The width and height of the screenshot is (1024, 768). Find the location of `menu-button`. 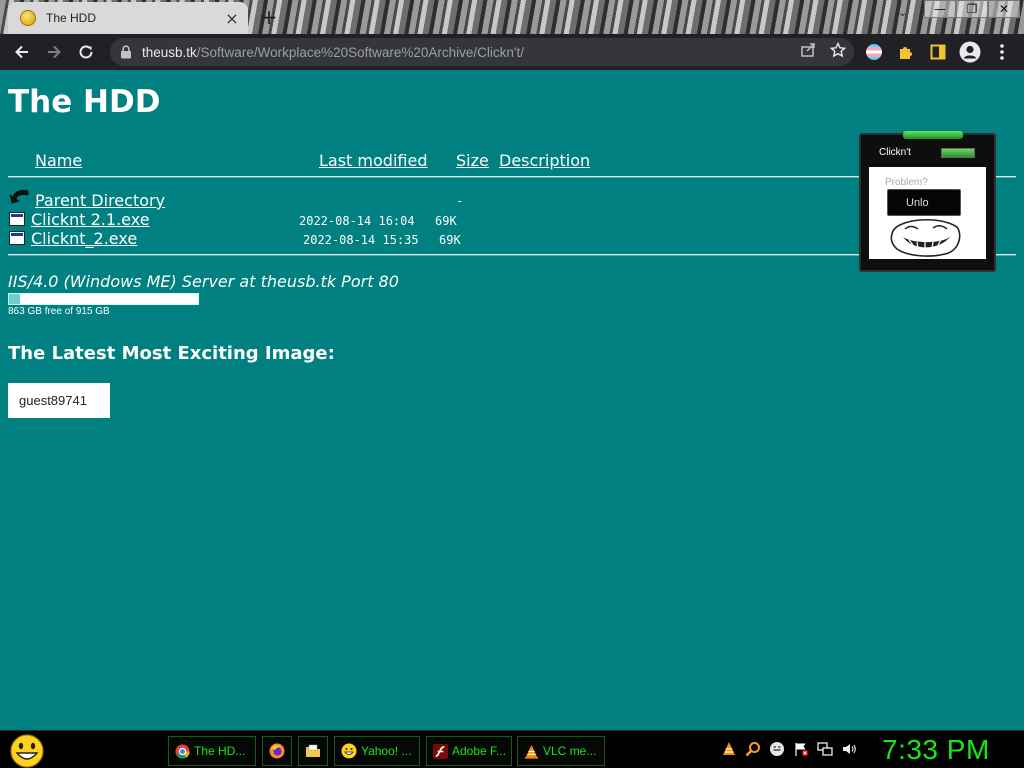

menu-button is located at coordinates (1002, 52).